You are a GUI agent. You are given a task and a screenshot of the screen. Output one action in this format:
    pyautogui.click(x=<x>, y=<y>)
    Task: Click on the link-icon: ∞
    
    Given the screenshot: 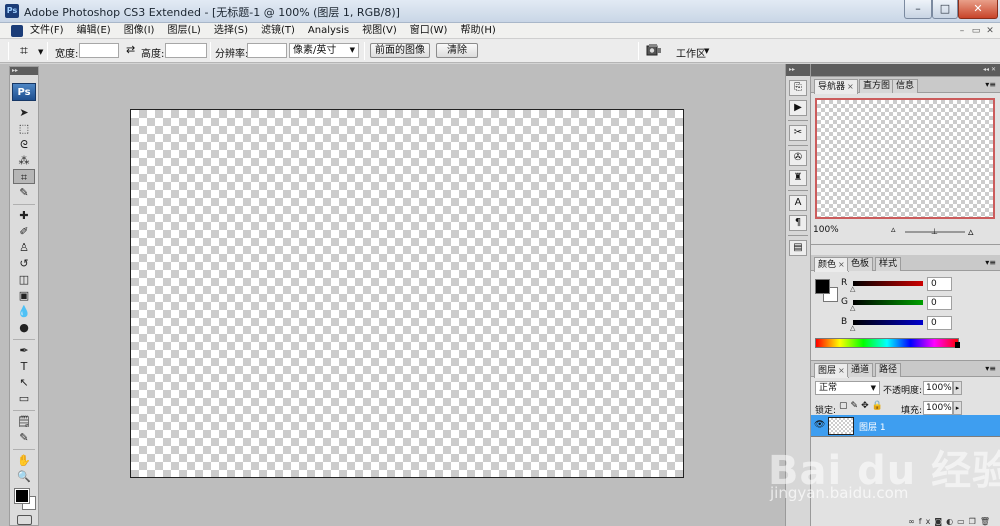 What is the action you would take?
    pyautogui.click(x=913, y=521)
    